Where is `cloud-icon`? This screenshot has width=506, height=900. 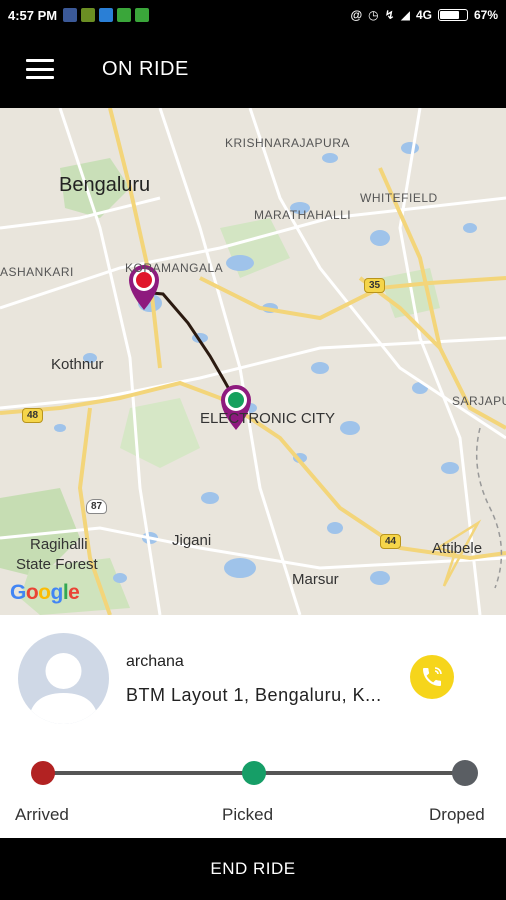 cloud-icon is located at coordinates (106, 15).